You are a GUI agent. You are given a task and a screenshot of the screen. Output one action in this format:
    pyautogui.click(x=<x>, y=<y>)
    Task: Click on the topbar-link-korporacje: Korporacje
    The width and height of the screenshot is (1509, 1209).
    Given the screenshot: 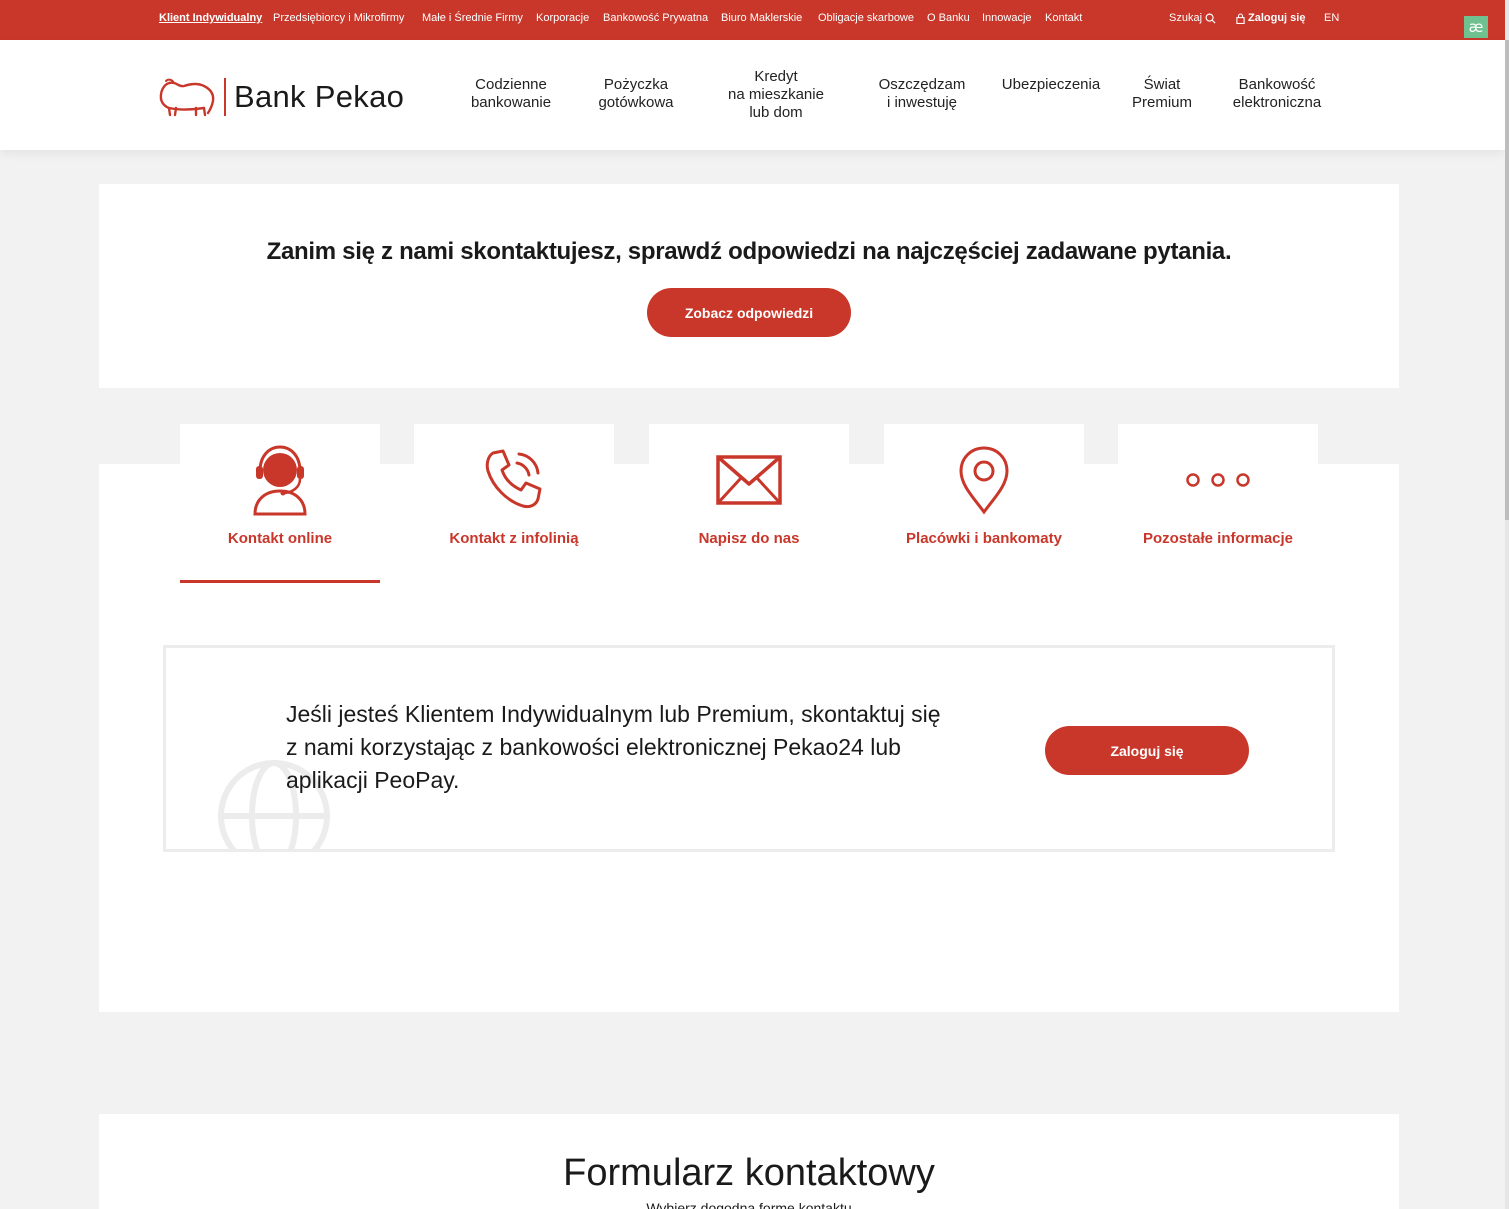 What is the action you would take?
    pyautogui.click(x=562, y=18)
    